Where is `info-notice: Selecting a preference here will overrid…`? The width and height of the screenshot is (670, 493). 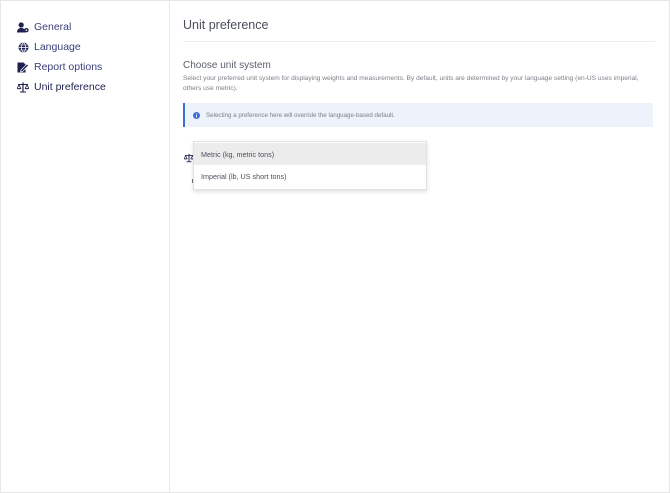
info-notice: Selecting a preference here will overrid… is located at coordinates (418, 115).